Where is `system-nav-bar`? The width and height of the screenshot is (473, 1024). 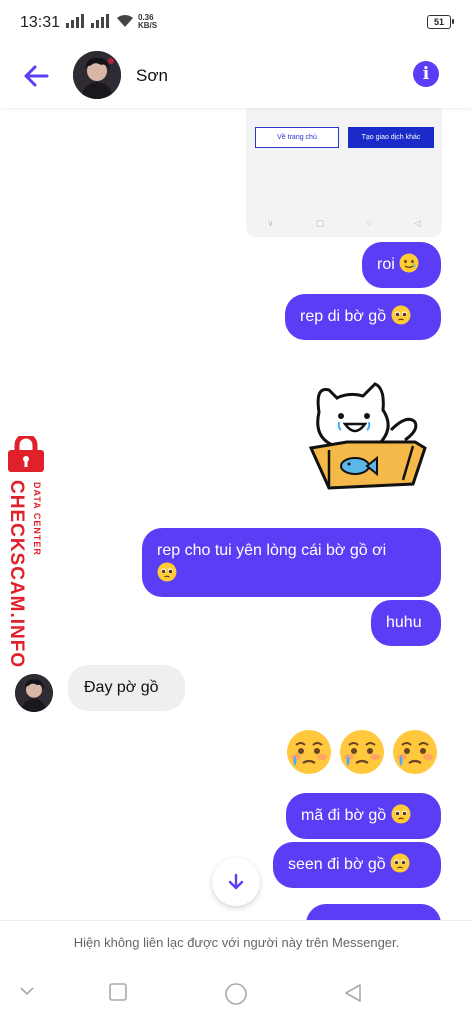
system-nav-bar is located at coordinates (236, 994).